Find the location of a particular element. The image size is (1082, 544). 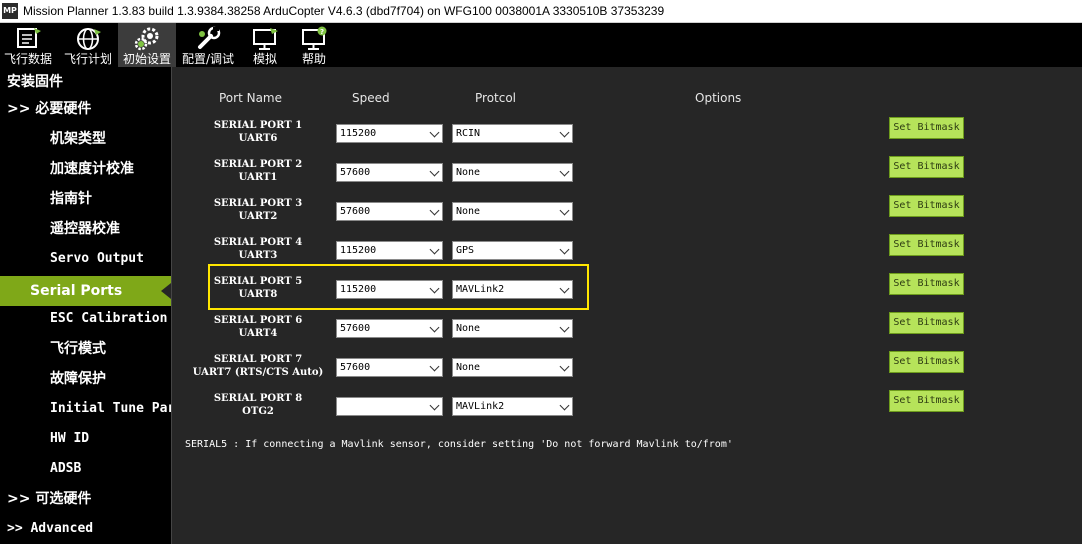

sidebar-item-radio-calibration: 遥控器校准 is located at coordinates (85, 229).